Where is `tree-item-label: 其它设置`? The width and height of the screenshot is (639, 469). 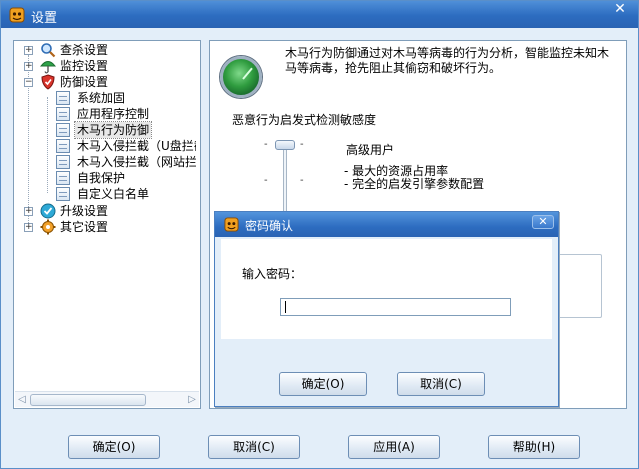
tree-item-label: 其它设置 is located at coordinates (84, 227).